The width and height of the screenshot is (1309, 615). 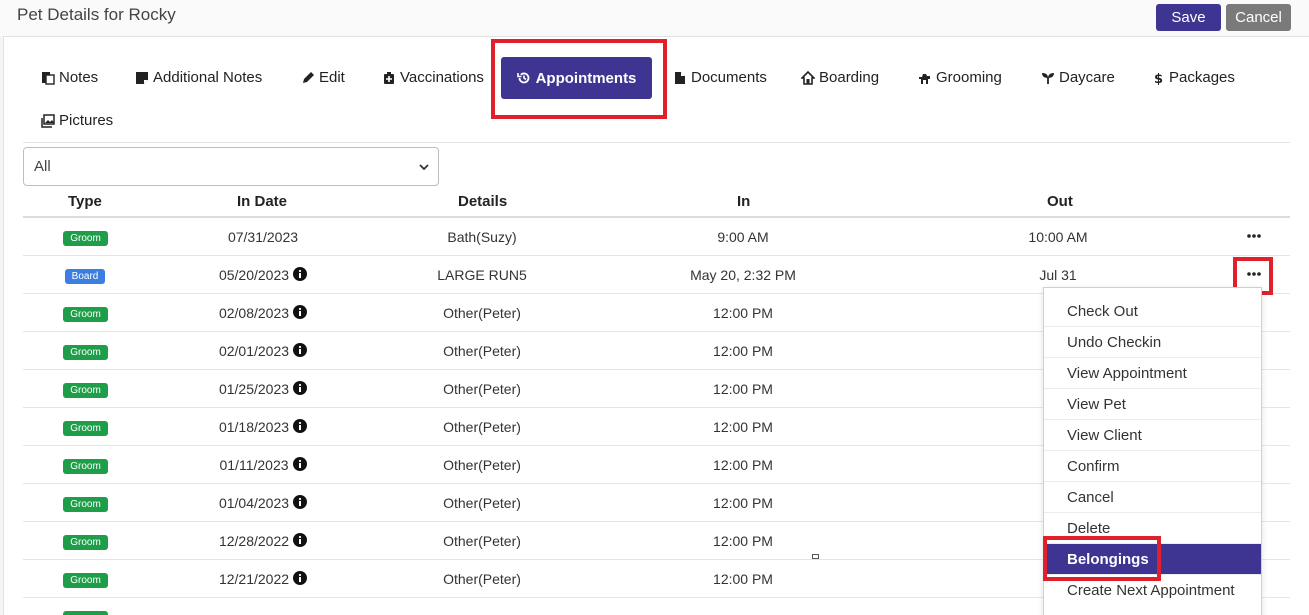 I want to click on tab-pictures: Pictures, so click(x=77, y=121).